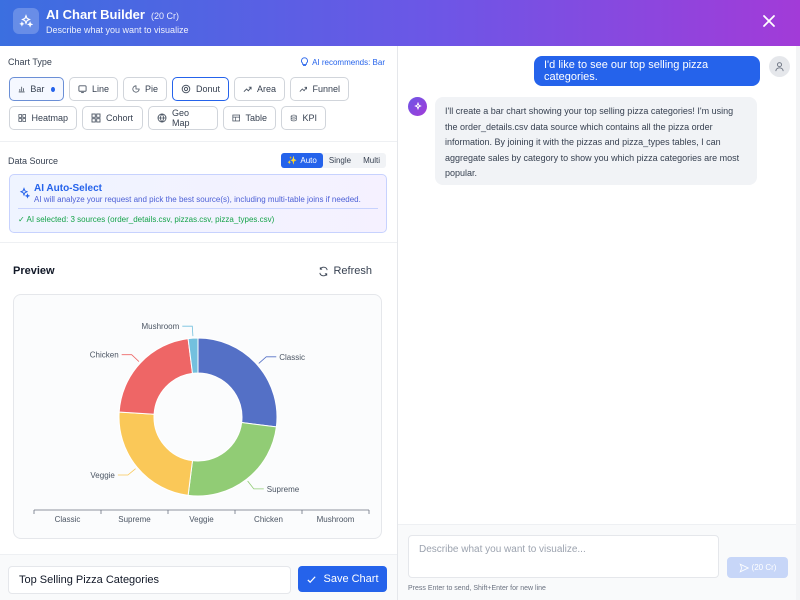 This screenshot has height=600, width=800. I want to click on chart-type-heatmap-label: Heatmap, so click(49, 118).